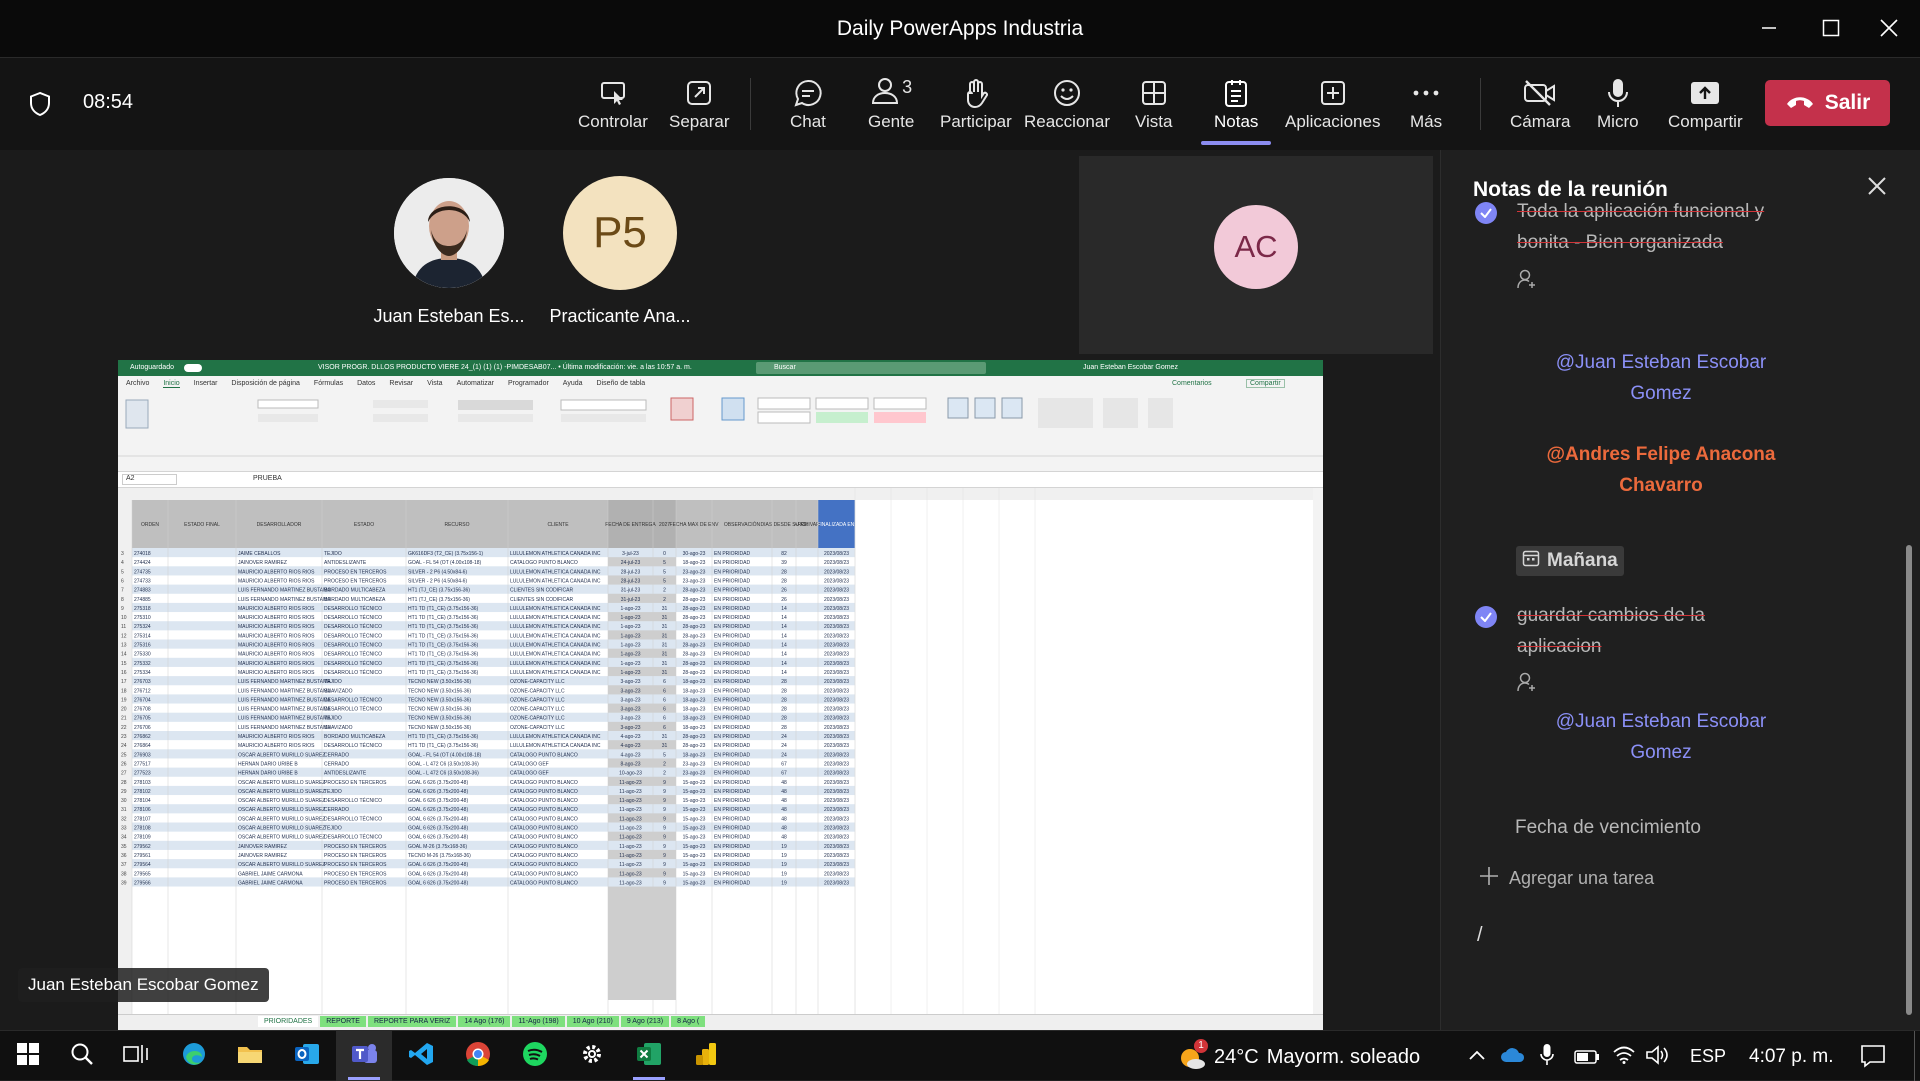 This screenshot has height=1081, width=1920. I want to click on sheet-tab: PRIORIDADES, so click(288, 1021).